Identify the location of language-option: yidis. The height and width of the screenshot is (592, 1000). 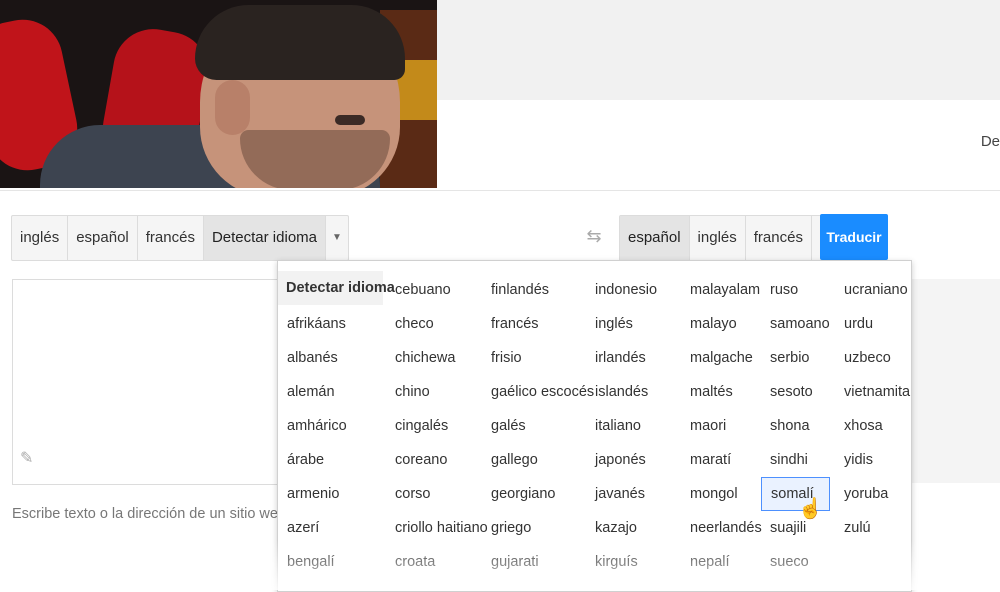
(872, 460).